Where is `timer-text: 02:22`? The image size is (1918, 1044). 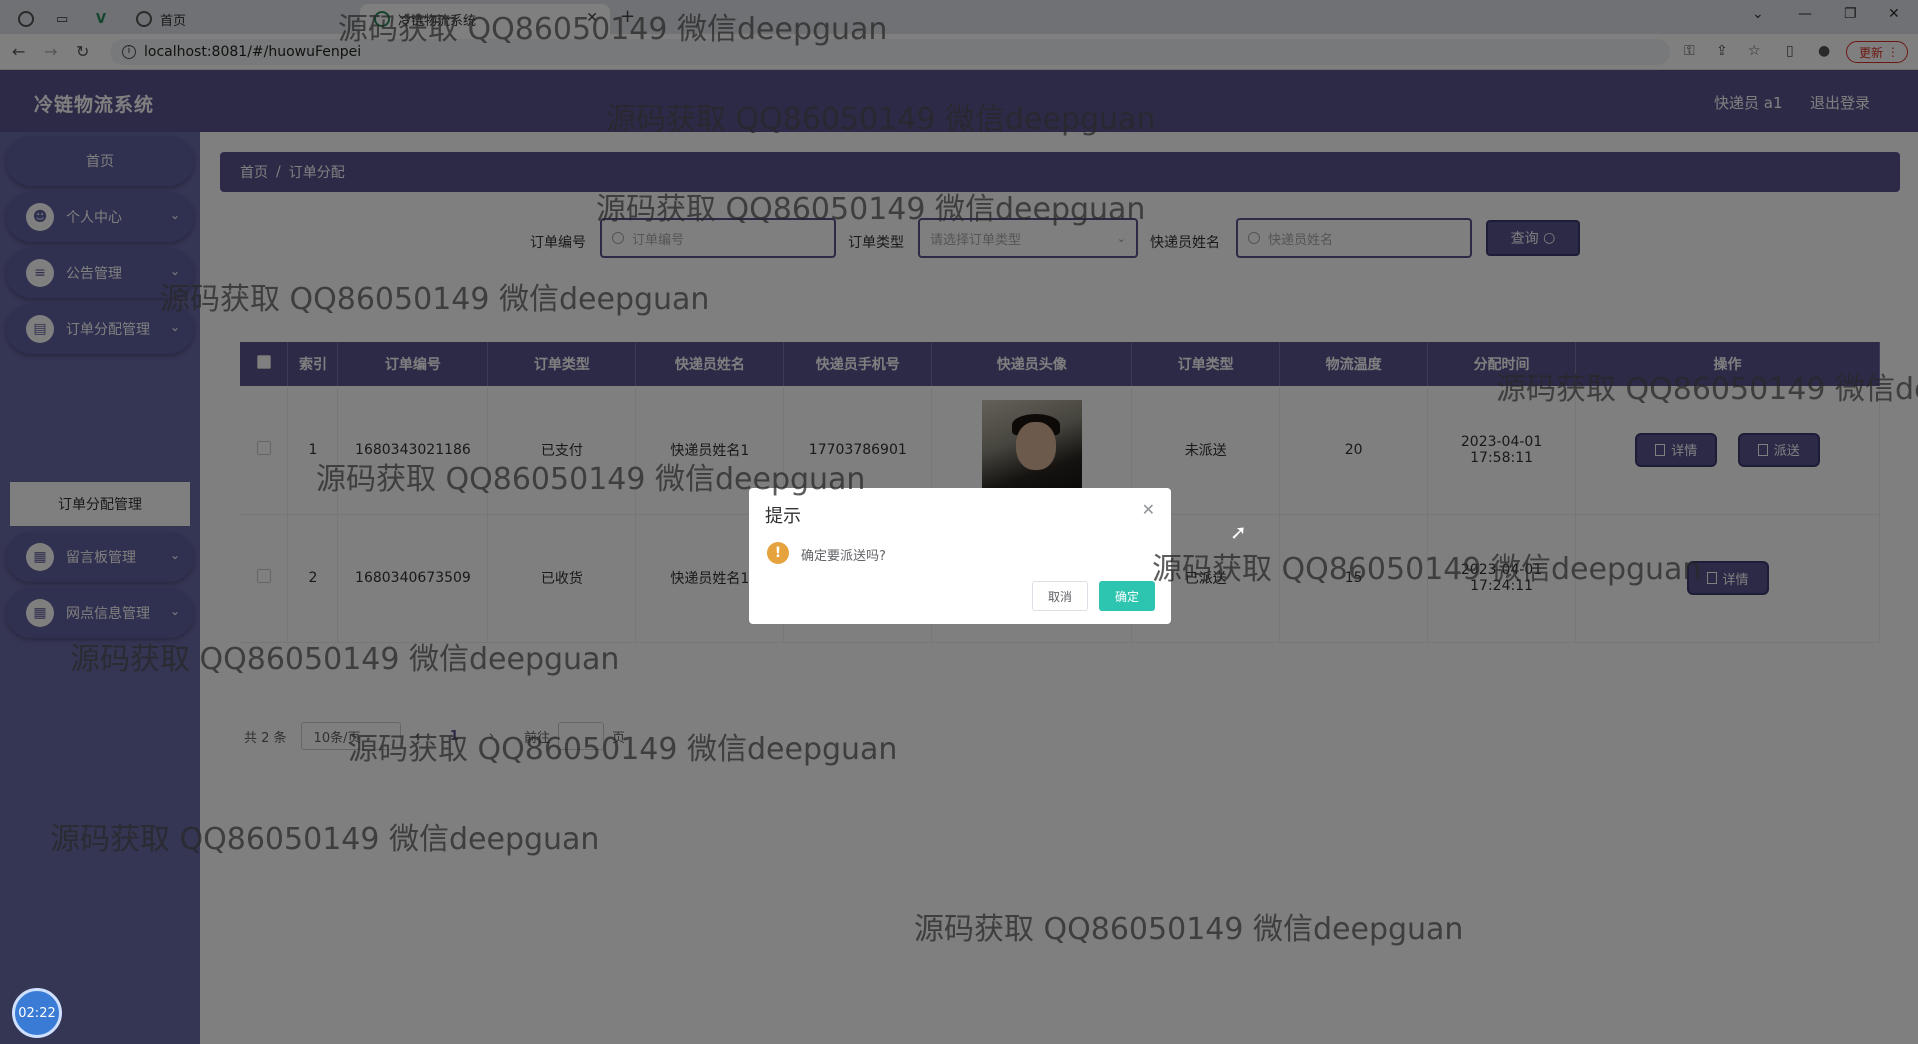
timer-text: 02:22 is located at coordinates (37, 1013).